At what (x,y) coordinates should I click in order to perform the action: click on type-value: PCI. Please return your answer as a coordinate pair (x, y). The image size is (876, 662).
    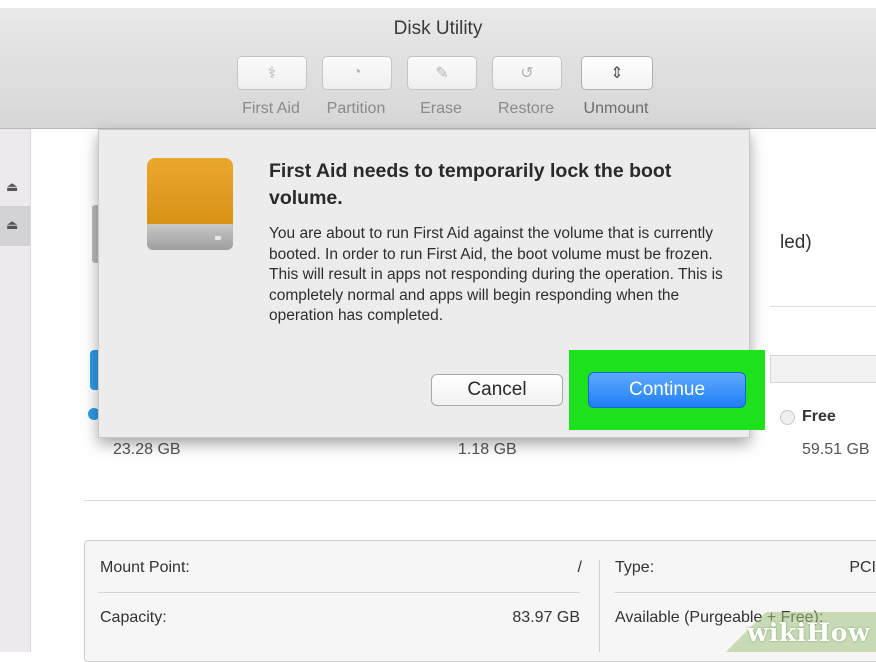
    Looking at the image, I should click on (862, 567).